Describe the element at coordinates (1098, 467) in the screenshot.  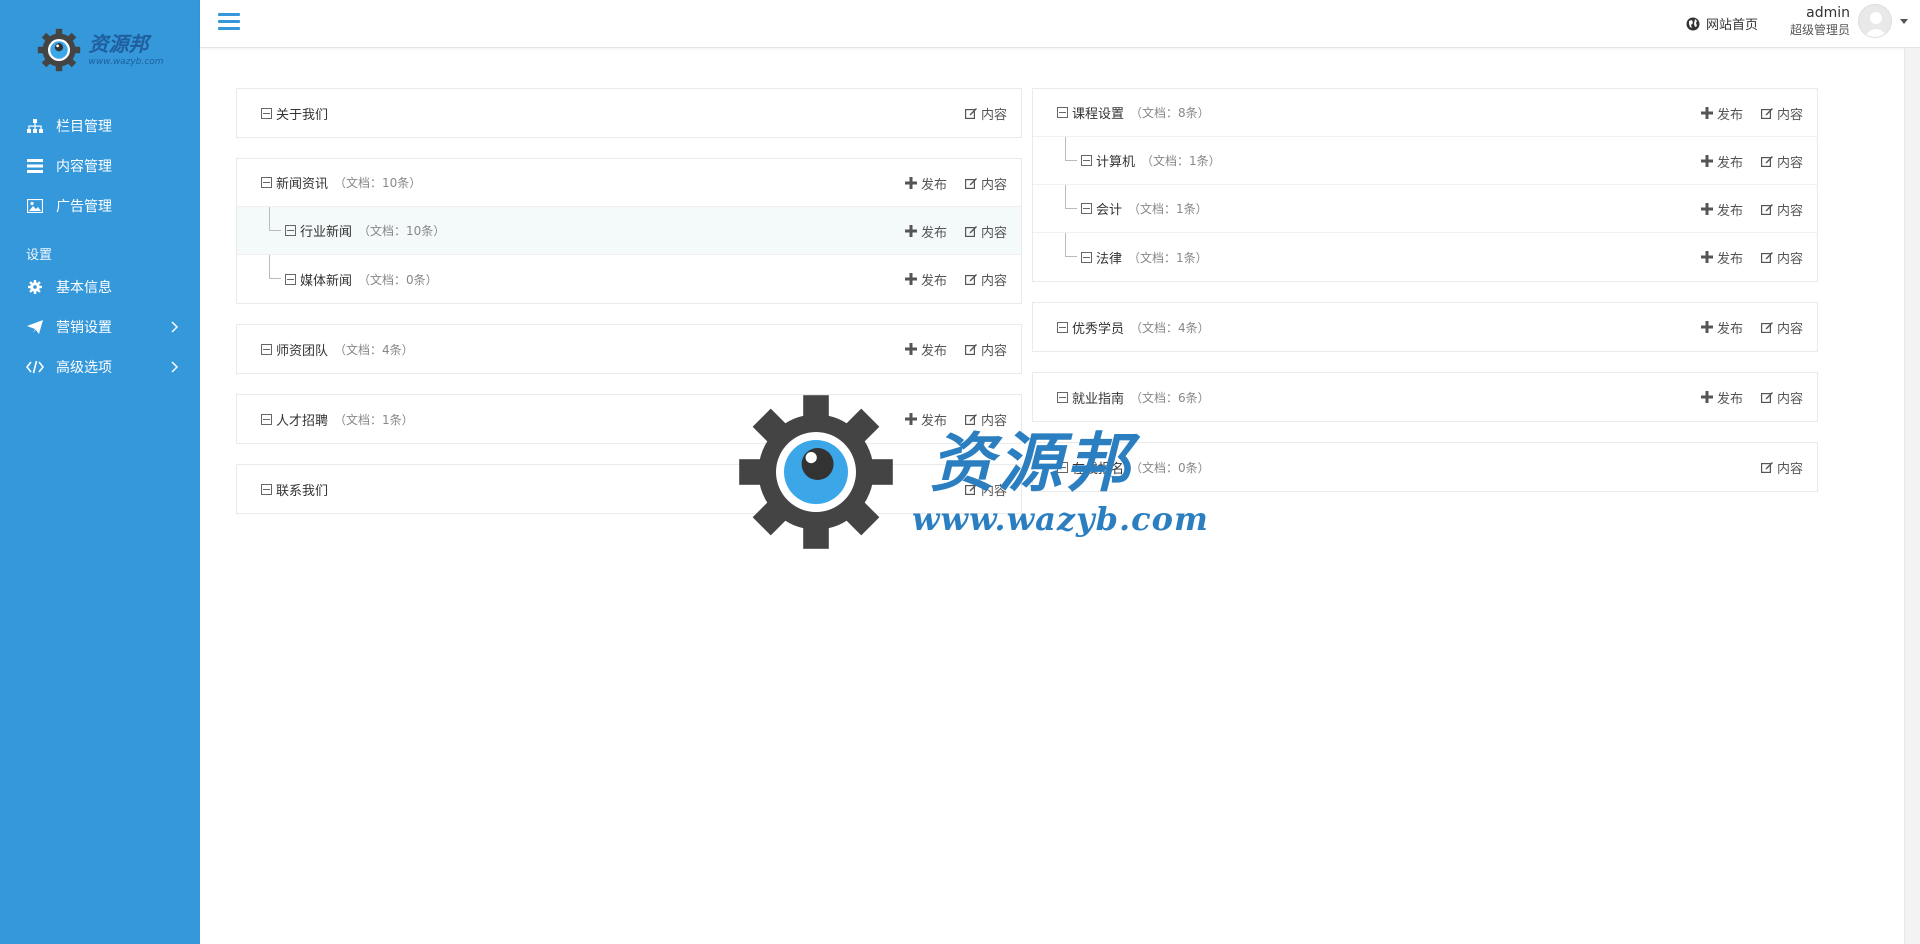
I see `category-title: 在线报名` at that location.